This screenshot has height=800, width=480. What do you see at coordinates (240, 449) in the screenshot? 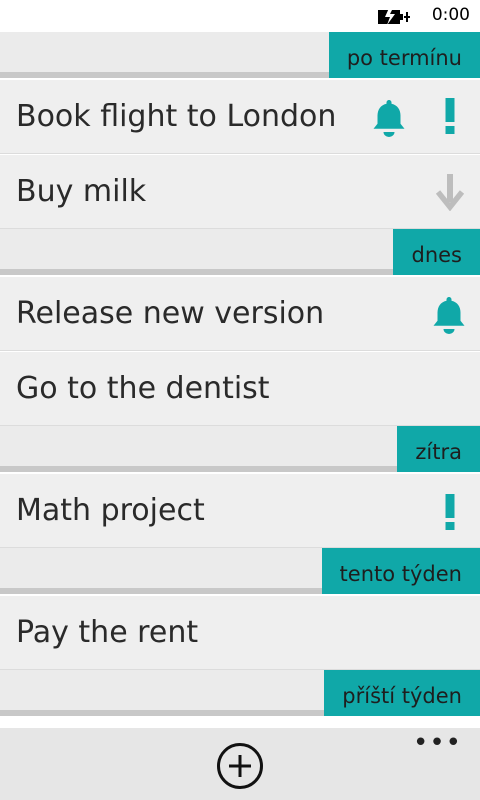
I see `section-header-tomorrow: zítra` at bounding box center [240, 449].